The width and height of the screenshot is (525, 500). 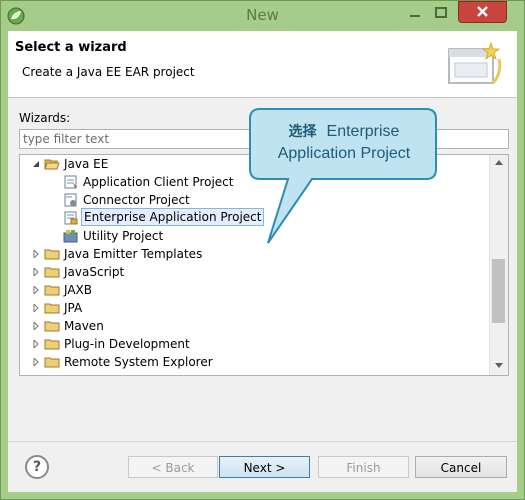 What do you see at coordinates (254, 326) in the screenshot?
I see `tree-item-maven: Maven` at bounding box center [254, 326].